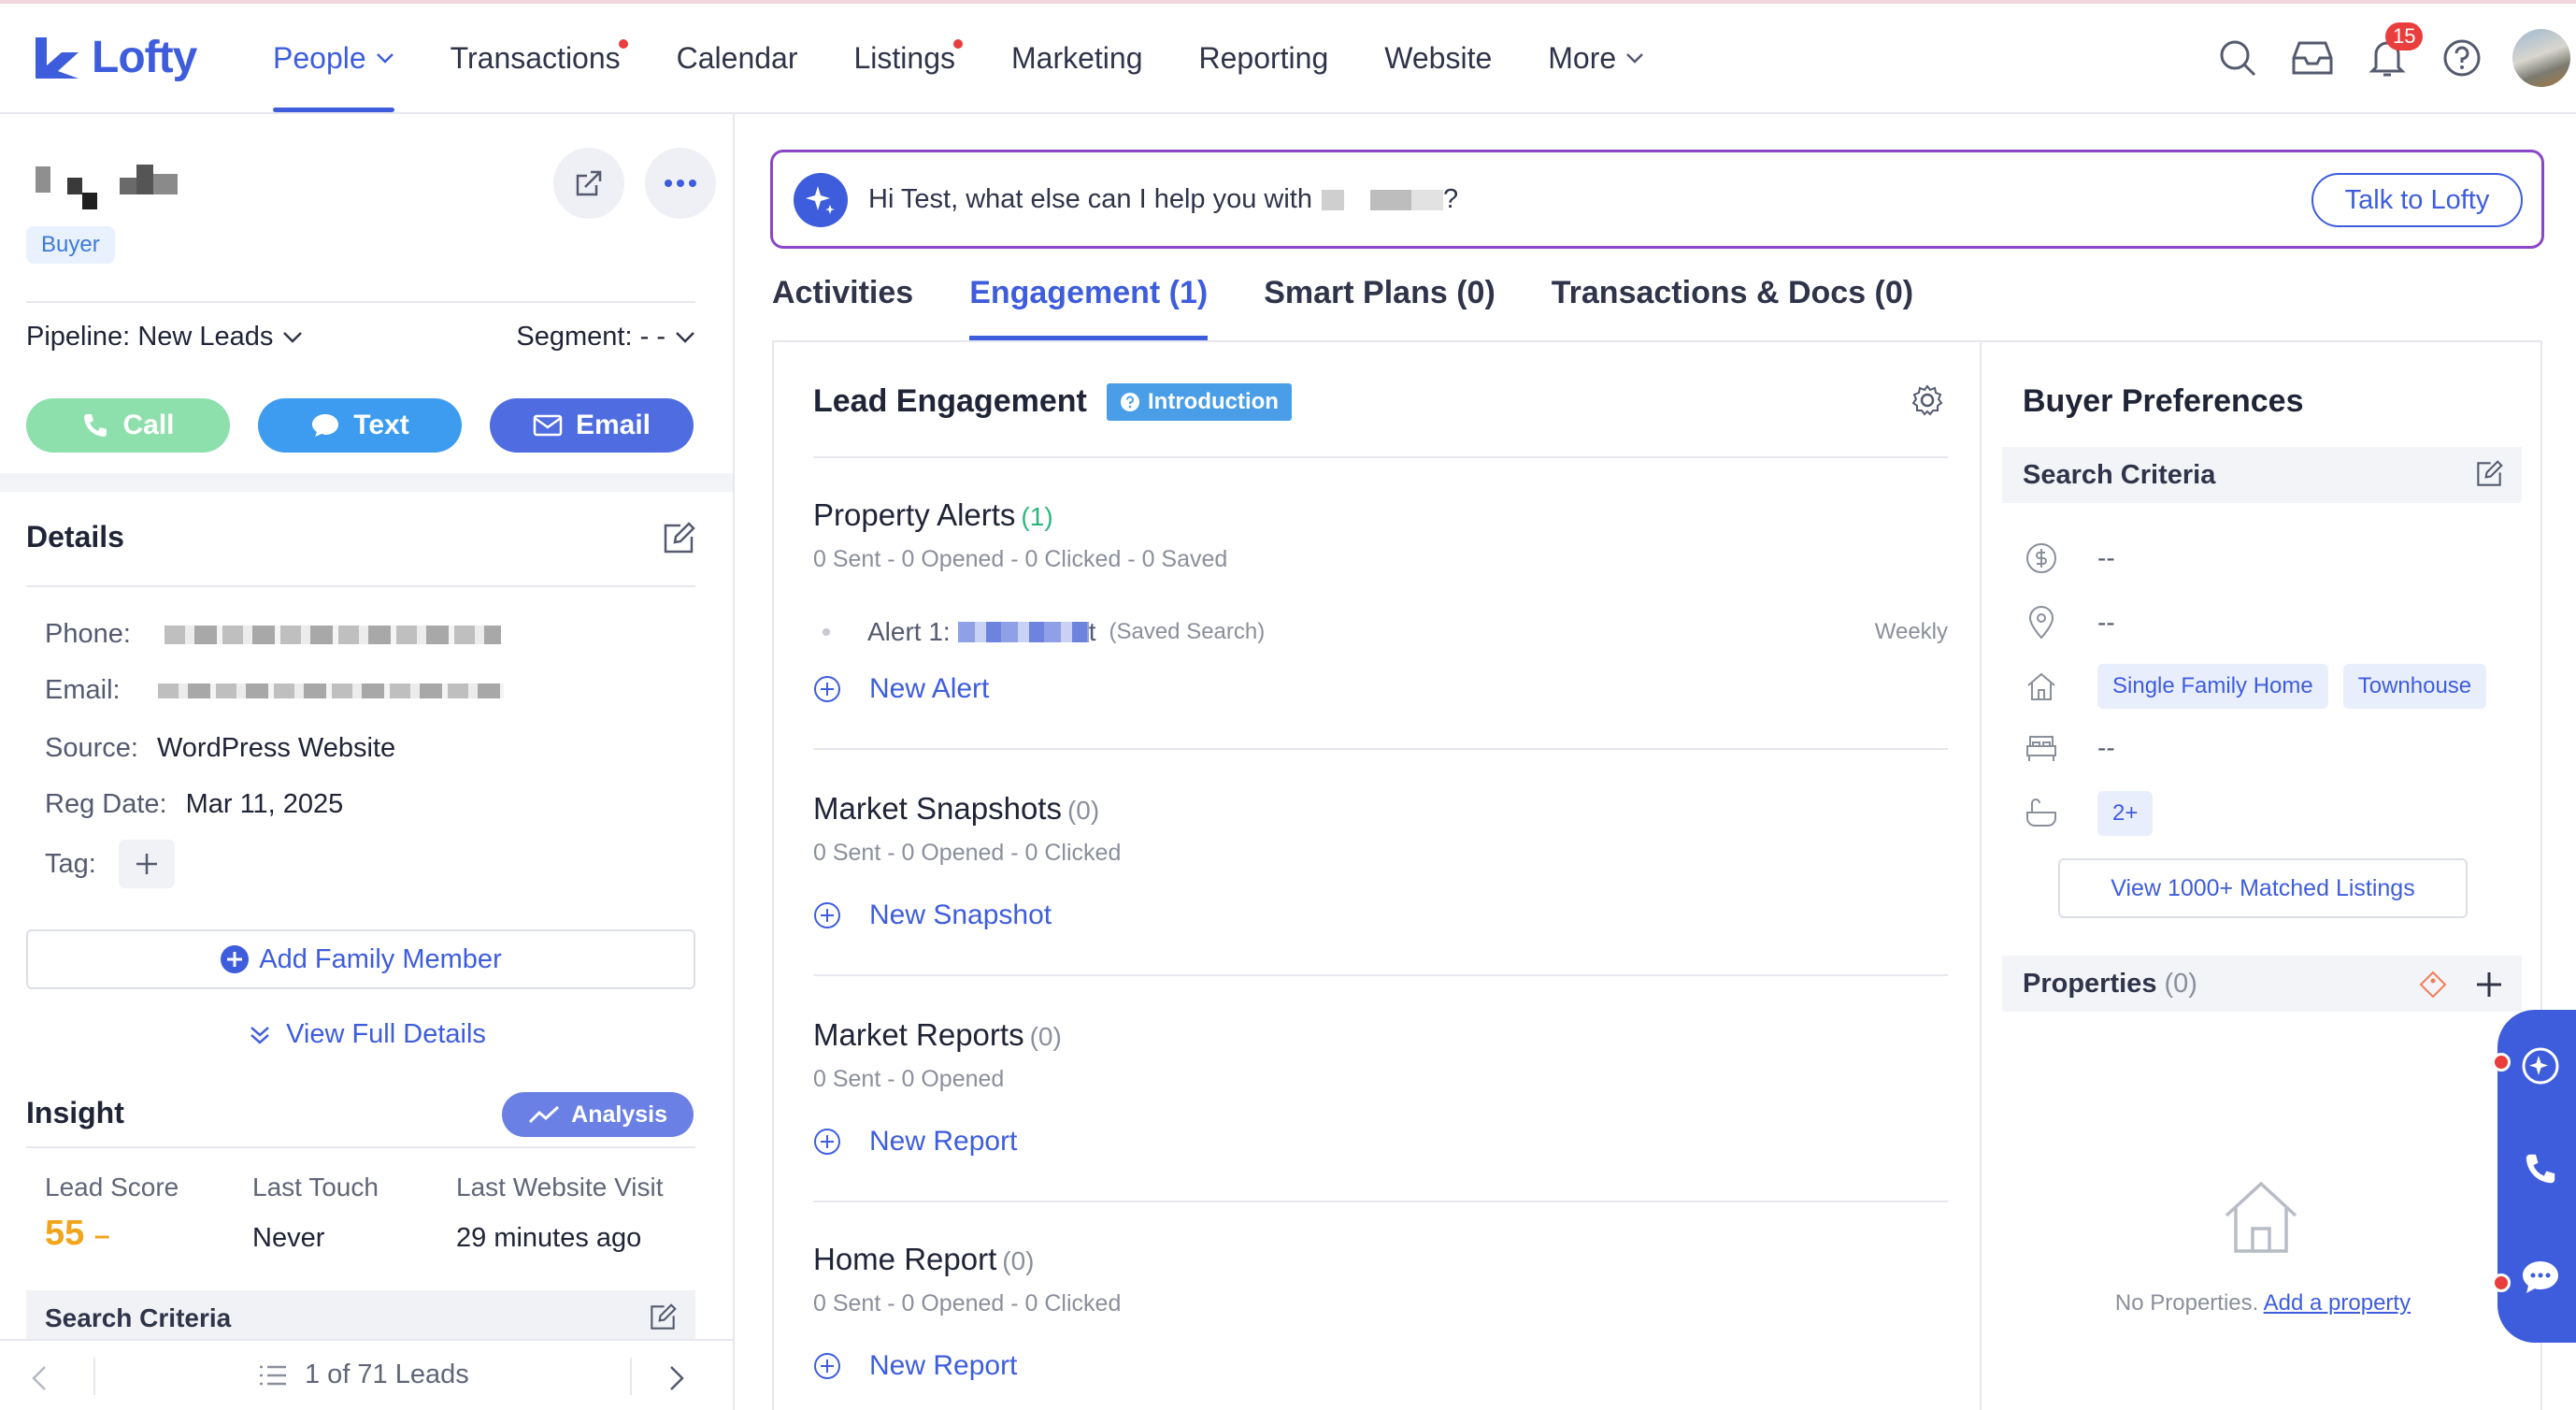  What do you see at coordinates (908, 58) in the screenshot?
I see `nav-listings: Listings` at bounding box center [908, 58].